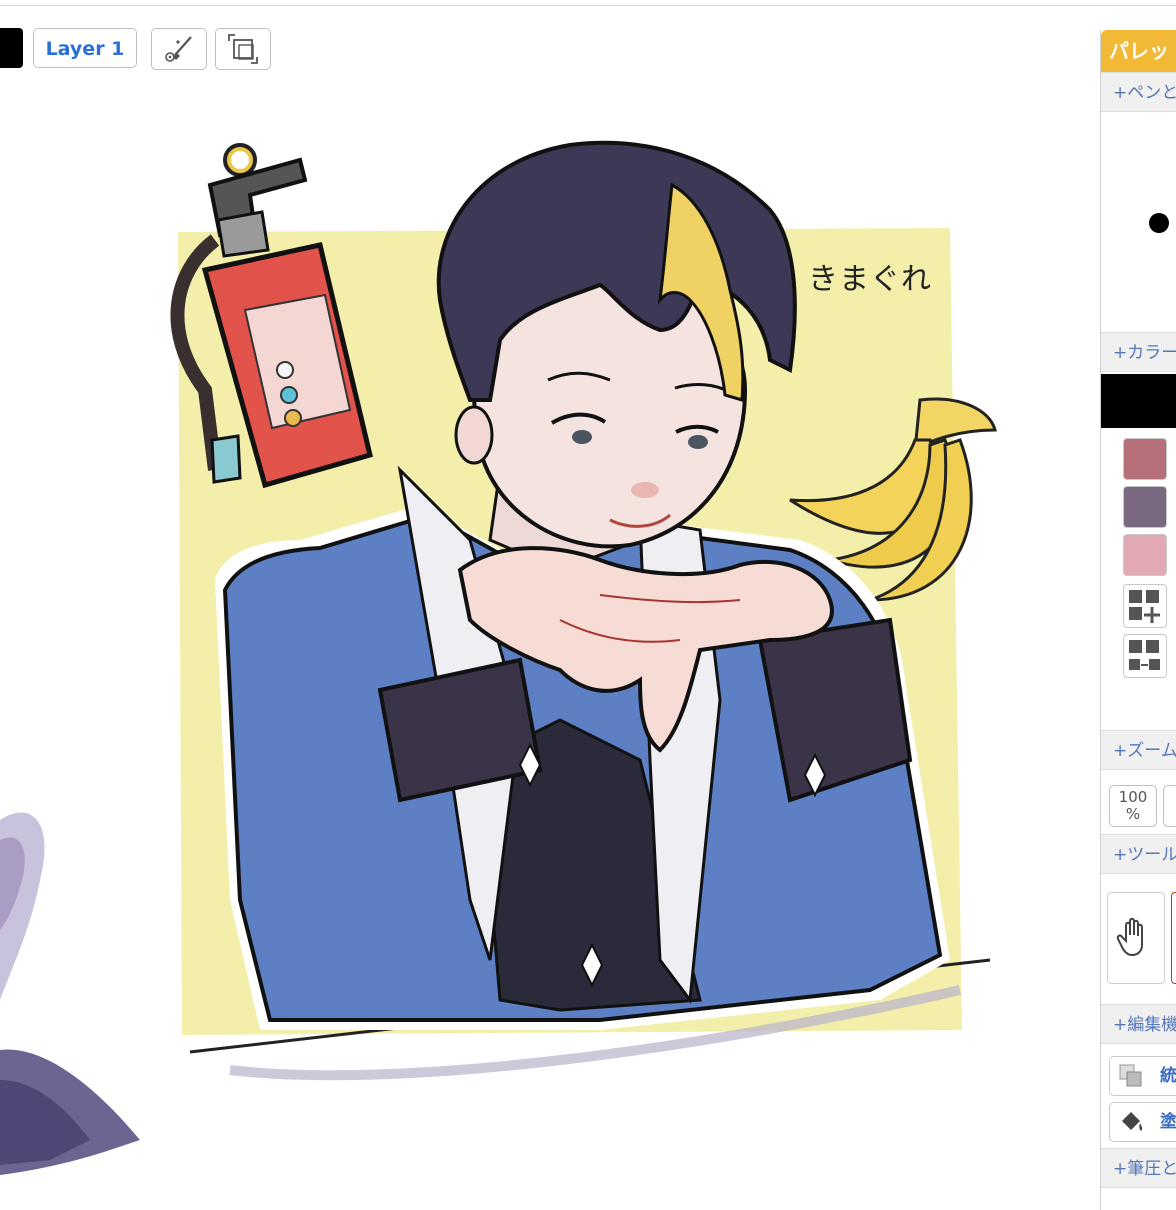 The height and width of the screenshot is (1210, 1176). Describe the element at coordinates (1138, 750) in the screenshot. I see `section-zoom: +ズーム` at that location.